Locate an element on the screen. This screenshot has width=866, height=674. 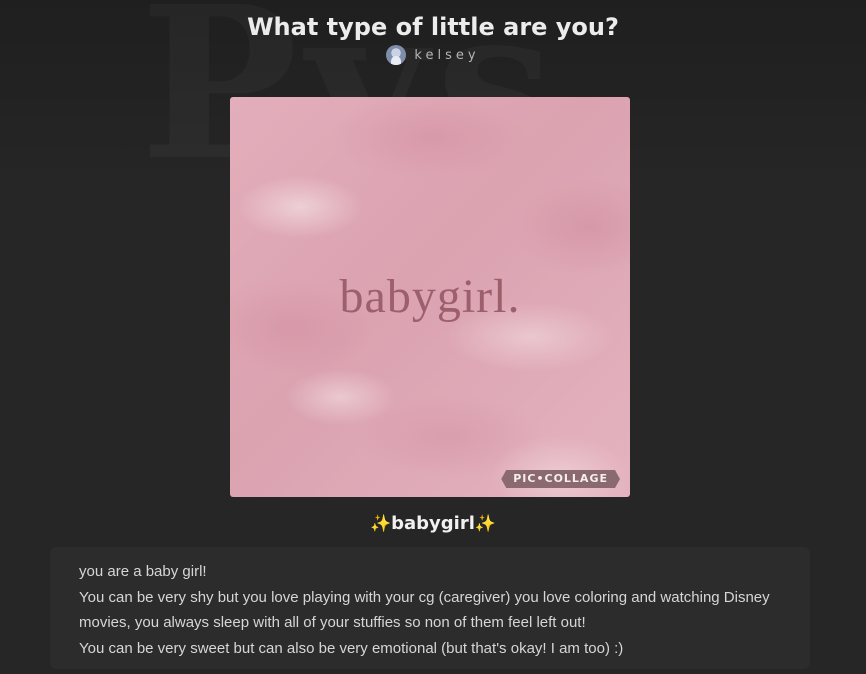
pic-collage-watermark: PIC•COLLAGE is located at coordinates (560, 479).